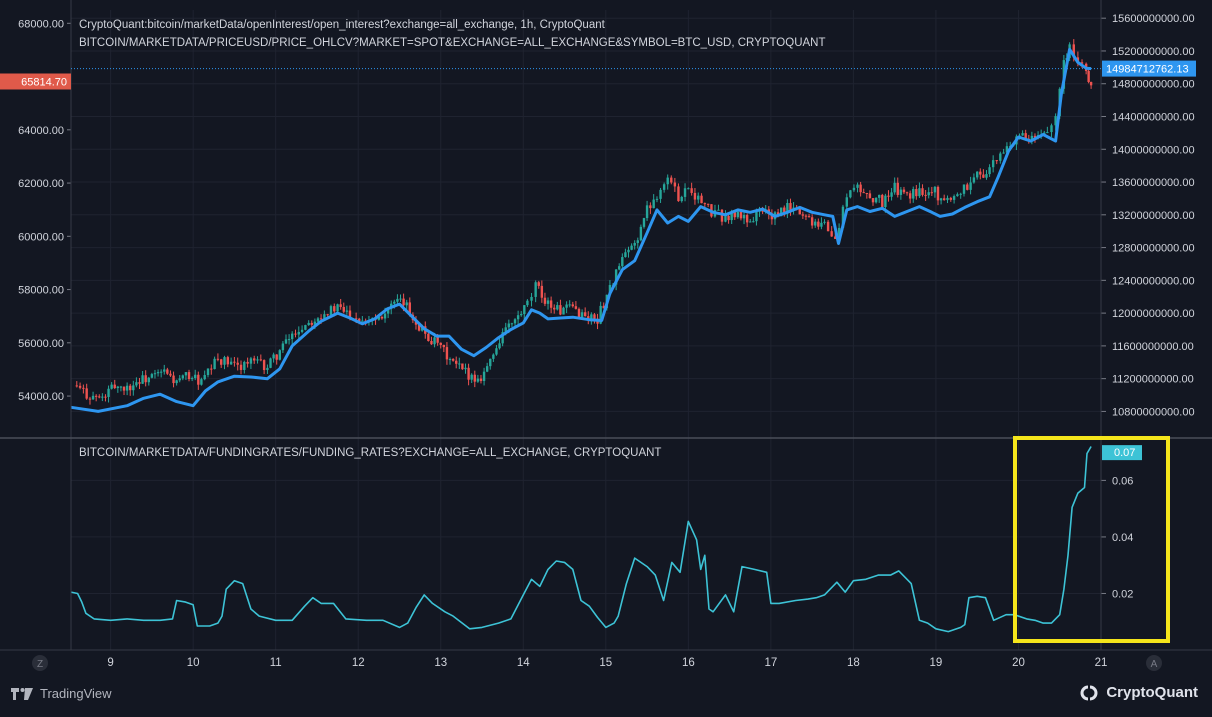 The width and height of the screenshot is (1212, 717). Describe the element at coordinates (853, 663) in the screenshot. I see `x-tick-label: 18` at that location.